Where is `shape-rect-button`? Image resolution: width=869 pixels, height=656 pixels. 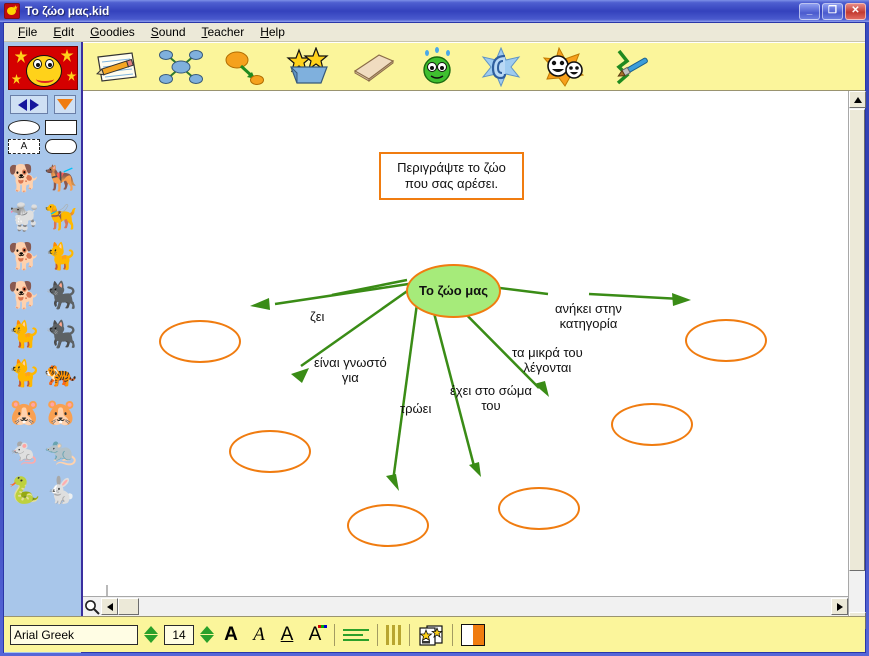
shape-rect-button is located at coordinates (61, 127).